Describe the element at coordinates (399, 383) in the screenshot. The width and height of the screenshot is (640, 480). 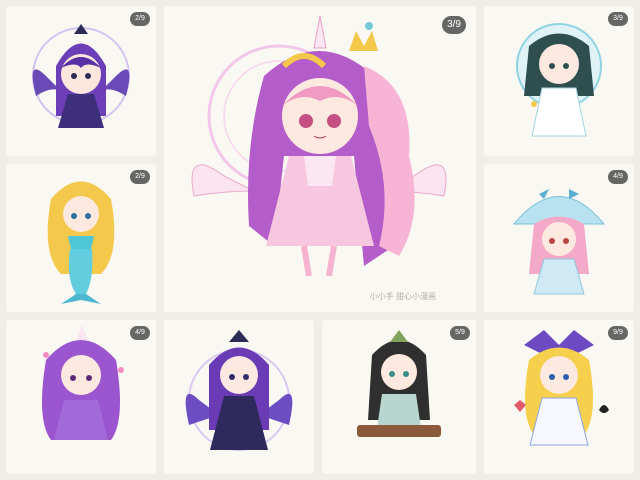
I see `zither-girl-icon` at that location.